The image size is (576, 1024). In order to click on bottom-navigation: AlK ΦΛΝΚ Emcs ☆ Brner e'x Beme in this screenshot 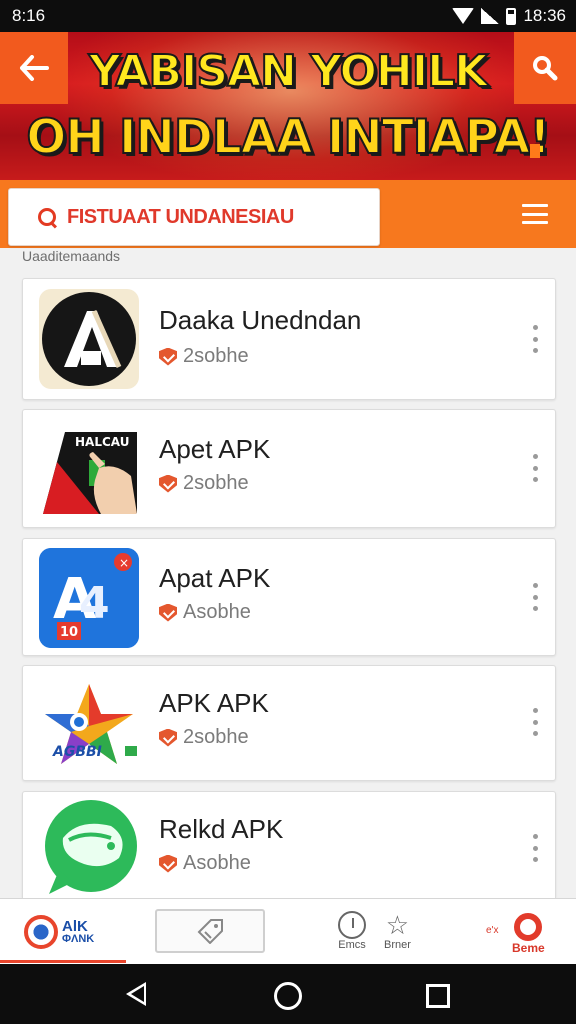, I will do `click(288, 931)`.